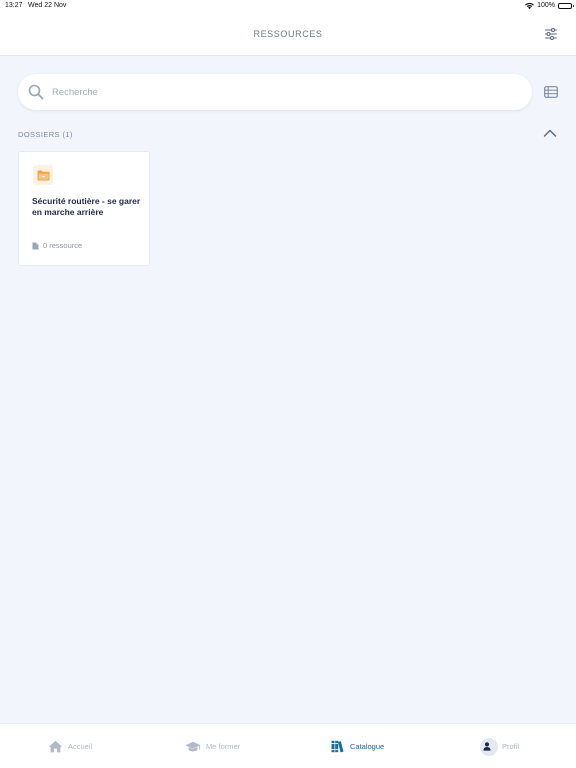 The image size is (576, 768). Describe the element at coordinates (63, 245) in the screenshot. I see `resource-count-label: 0 ressource` at that location.